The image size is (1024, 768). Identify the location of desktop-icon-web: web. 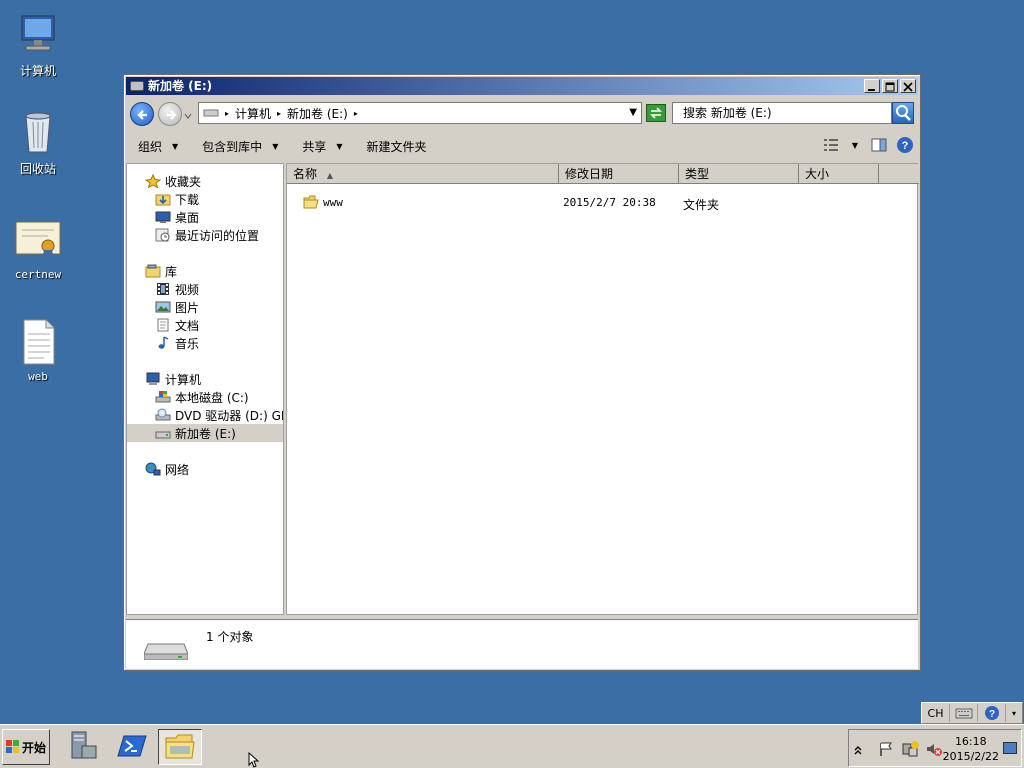
(38, 350).